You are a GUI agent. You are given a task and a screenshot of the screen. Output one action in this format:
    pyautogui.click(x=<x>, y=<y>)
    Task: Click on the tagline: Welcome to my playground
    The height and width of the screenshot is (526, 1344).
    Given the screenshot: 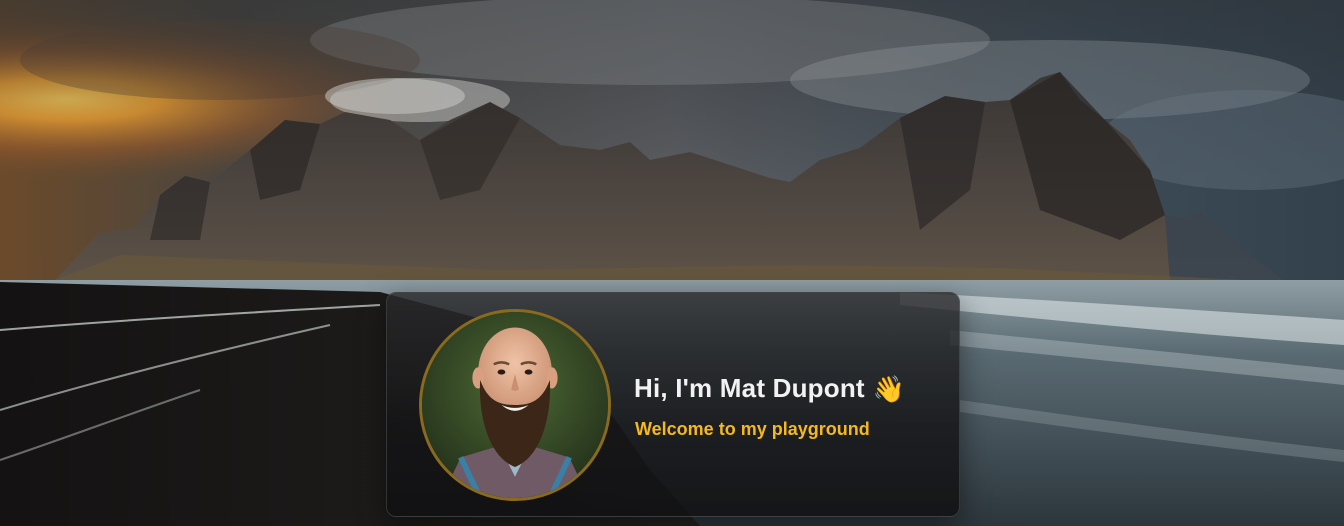 What is the action you would take?
    pyautogui.click(x=752, y=429)
    